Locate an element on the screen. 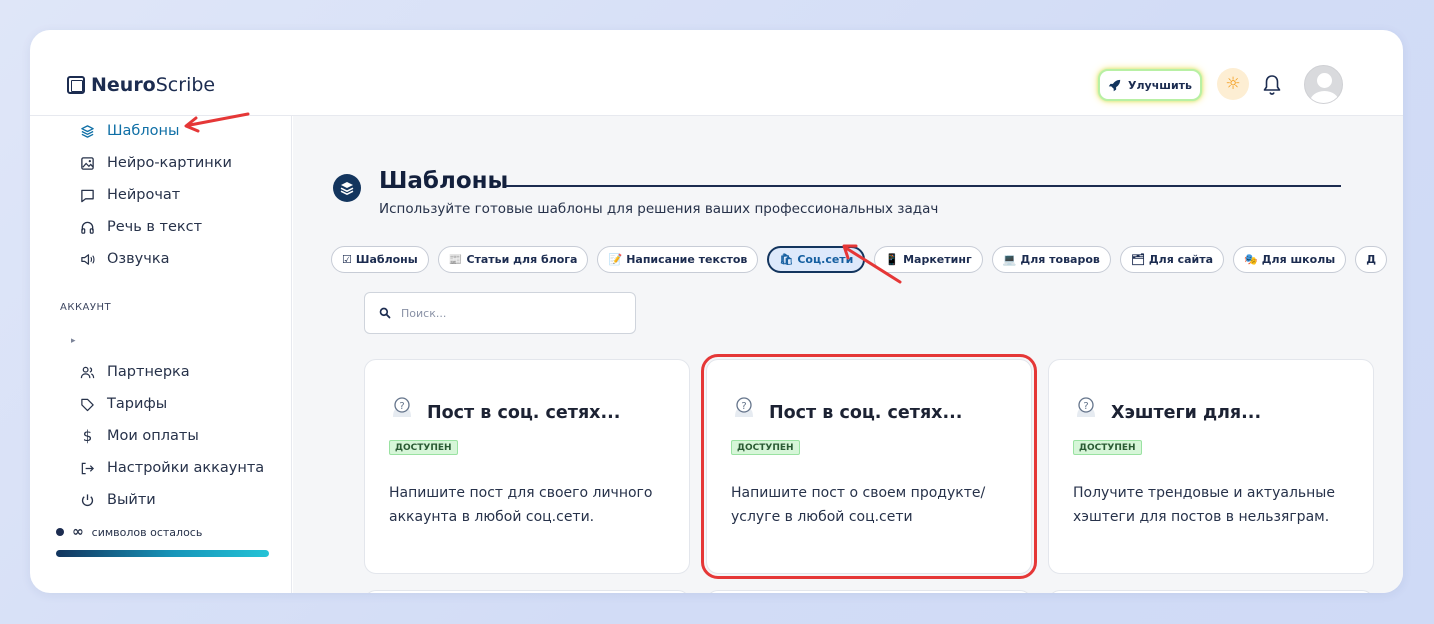 The height and width of the screenshot is (624, 1434). chip-for-products: 💻 Для товаров is located at coordinates (1051, 259).